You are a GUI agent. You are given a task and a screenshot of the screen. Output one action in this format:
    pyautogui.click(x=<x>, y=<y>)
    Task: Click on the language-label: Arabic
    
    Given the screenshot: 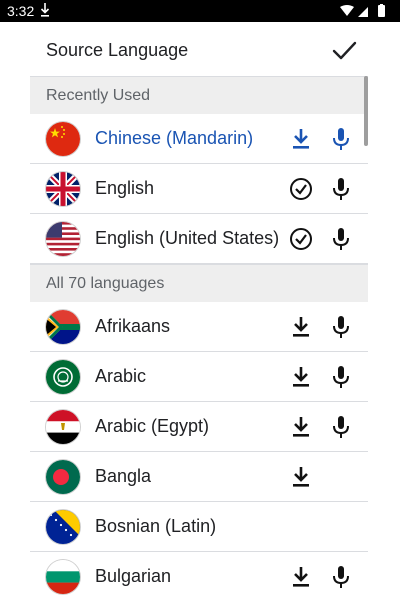 What is the action you would take?
    pyautogui.click(x=121, y=376)
    